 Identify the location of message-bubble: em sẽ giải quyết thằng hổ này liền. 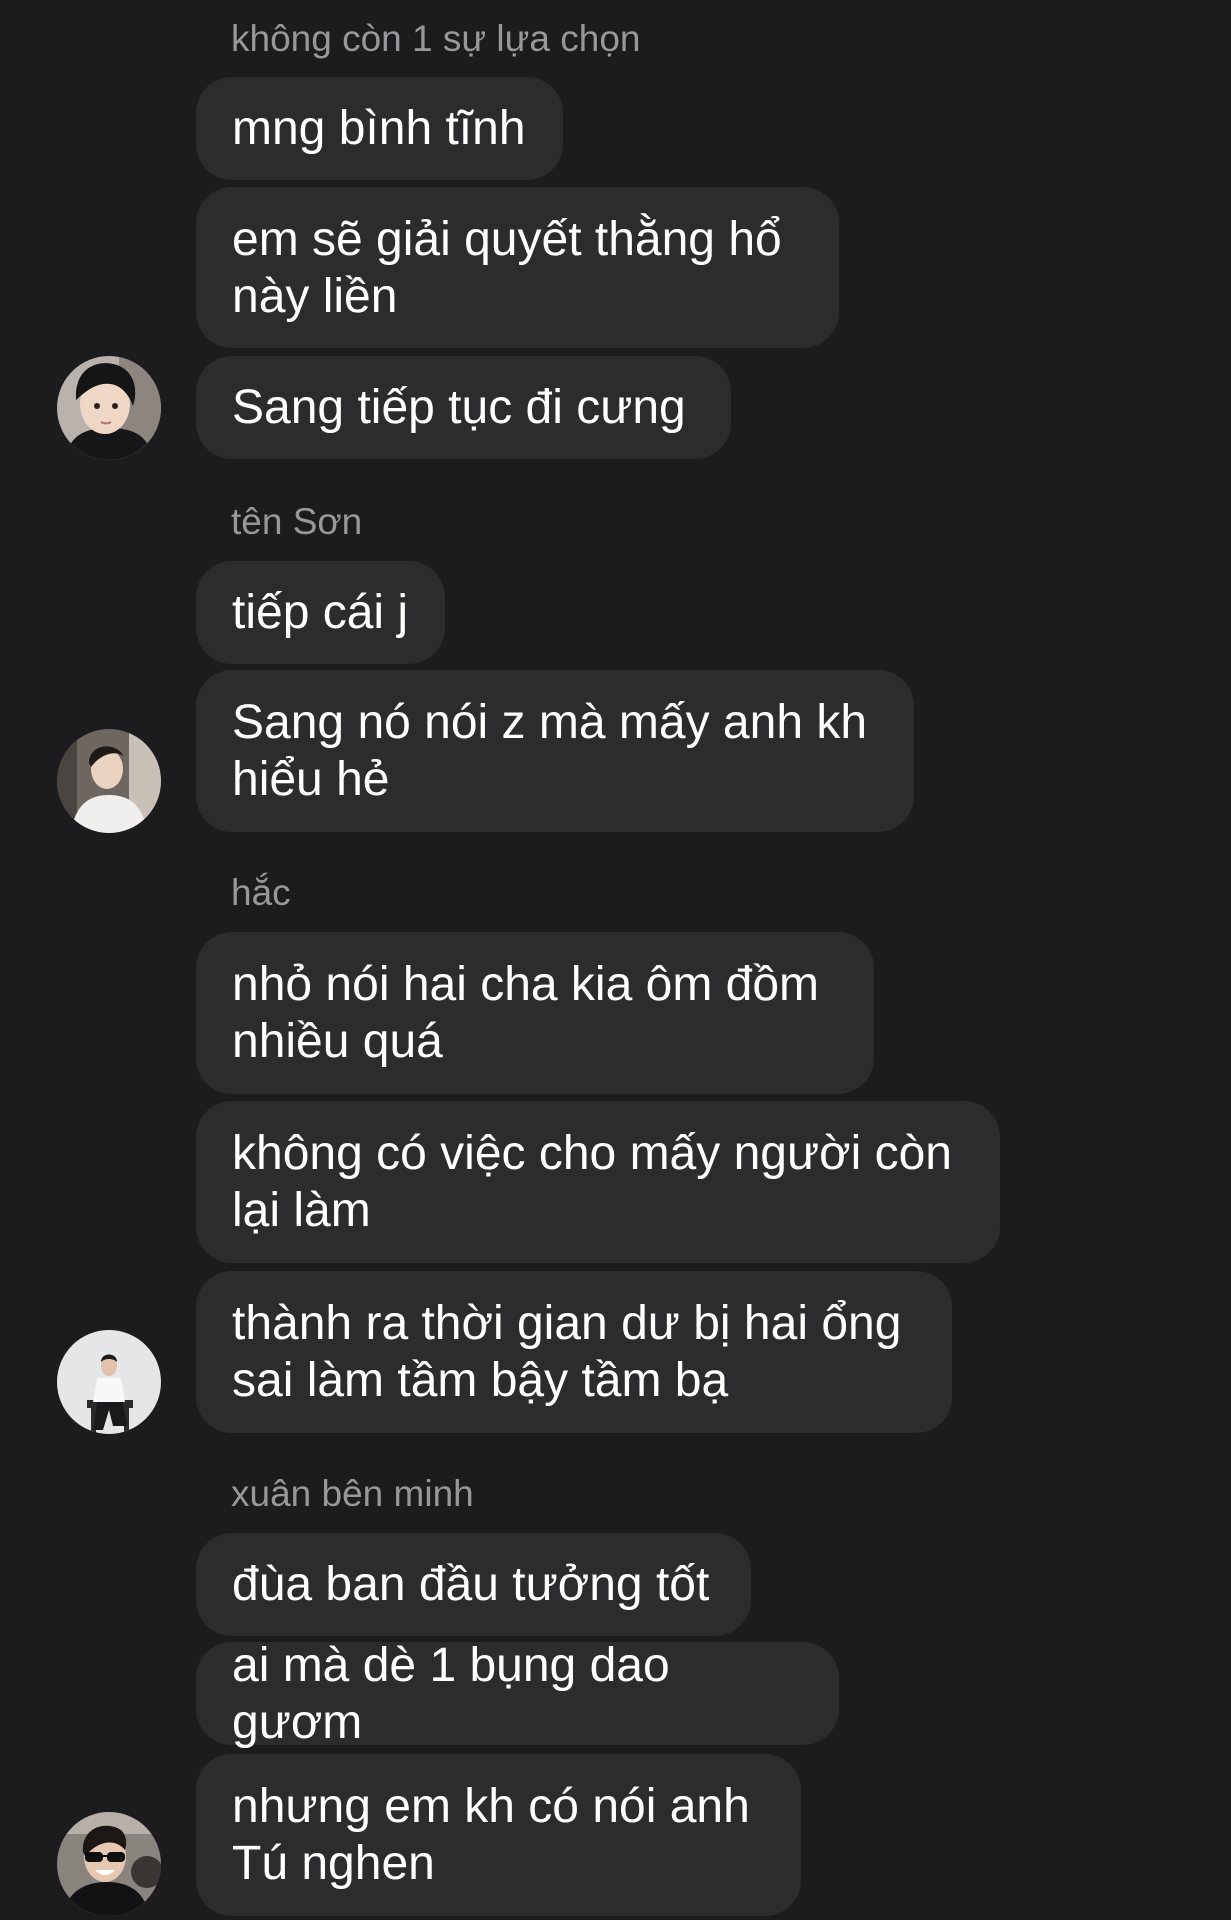
(517, 267).